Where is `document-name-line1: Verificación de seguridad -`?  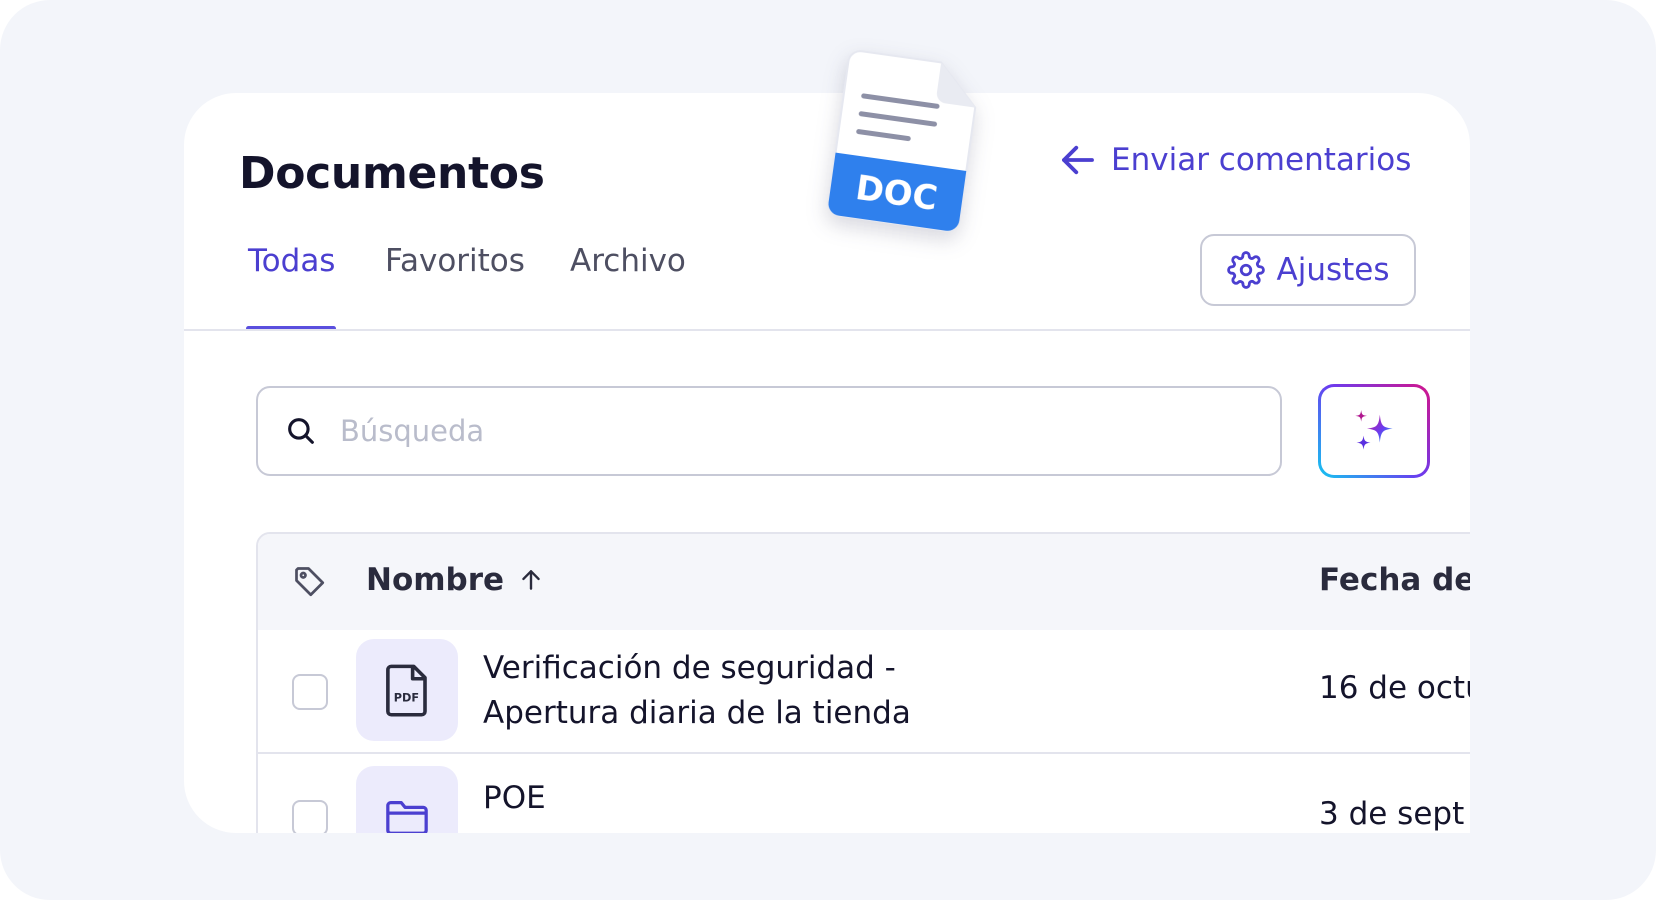
document-name-line1: Verificación de seguridad - is located at coordinates (689, 668).